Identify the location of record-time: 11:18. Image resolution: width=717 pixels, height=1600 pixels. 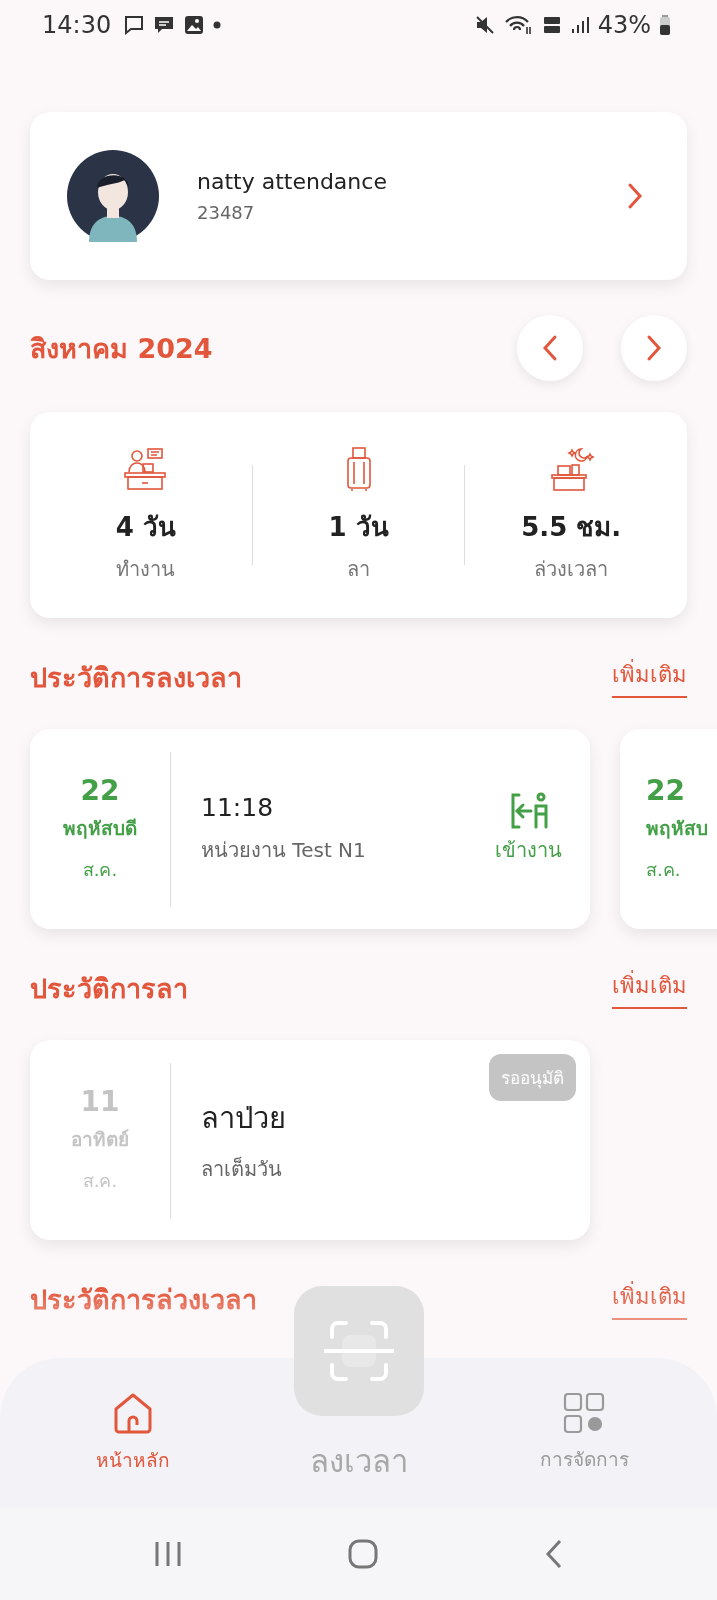
(238, 807).